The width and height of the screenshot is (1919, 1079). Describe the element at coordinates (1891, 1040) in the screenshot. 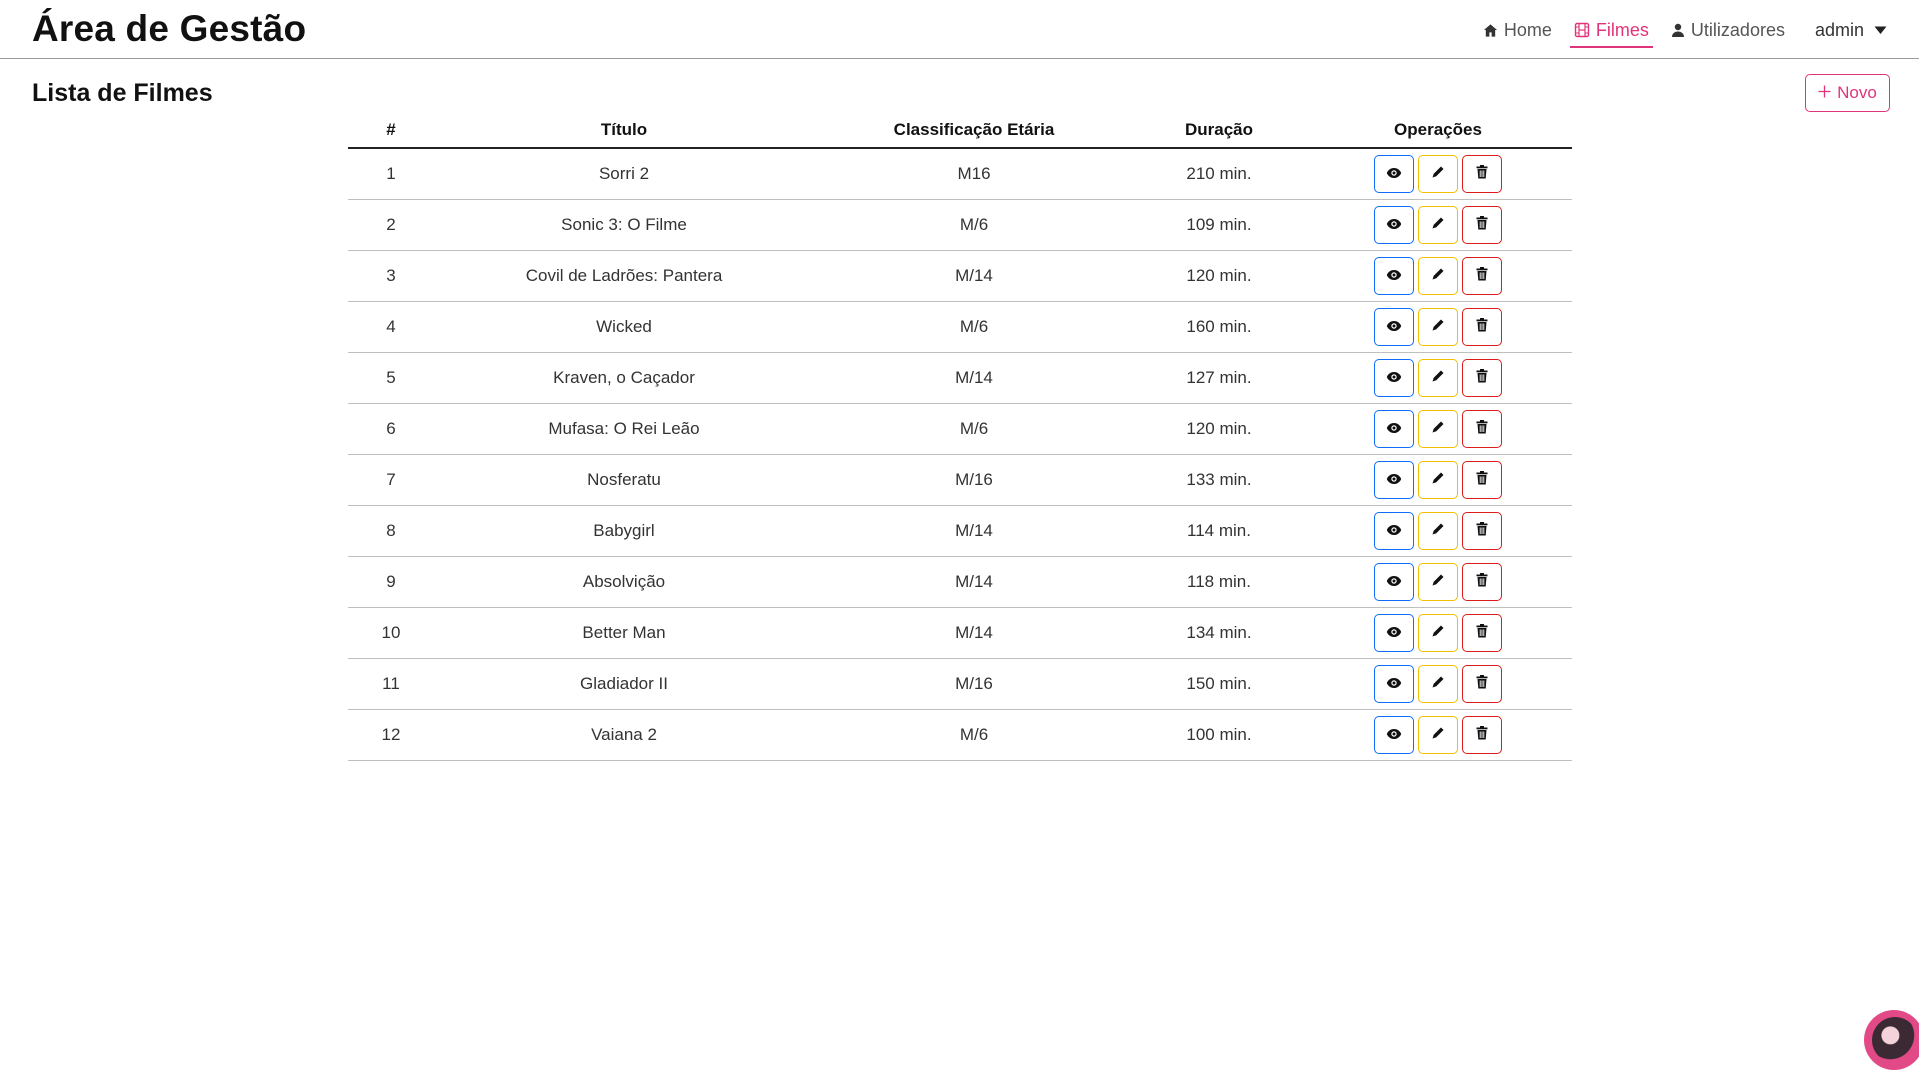

I see `floating-avatar-button` at that location.